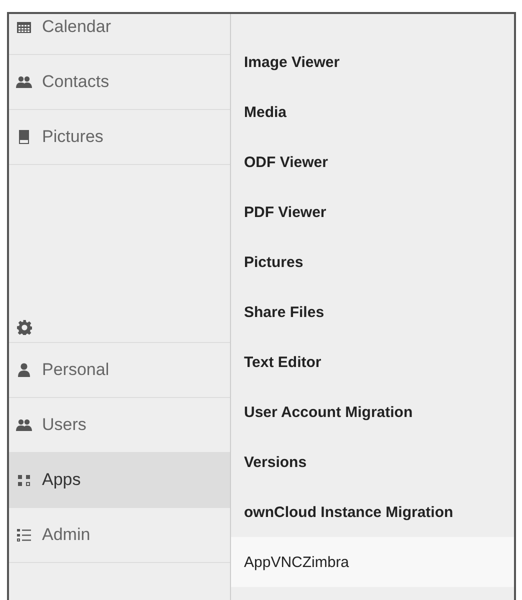 The width and height of the screenshot is (522, 600). What do you see at coordinates (119, 82) in the screenshot?
I see `nav-item: Contacts` at bounding box center [119, 82].